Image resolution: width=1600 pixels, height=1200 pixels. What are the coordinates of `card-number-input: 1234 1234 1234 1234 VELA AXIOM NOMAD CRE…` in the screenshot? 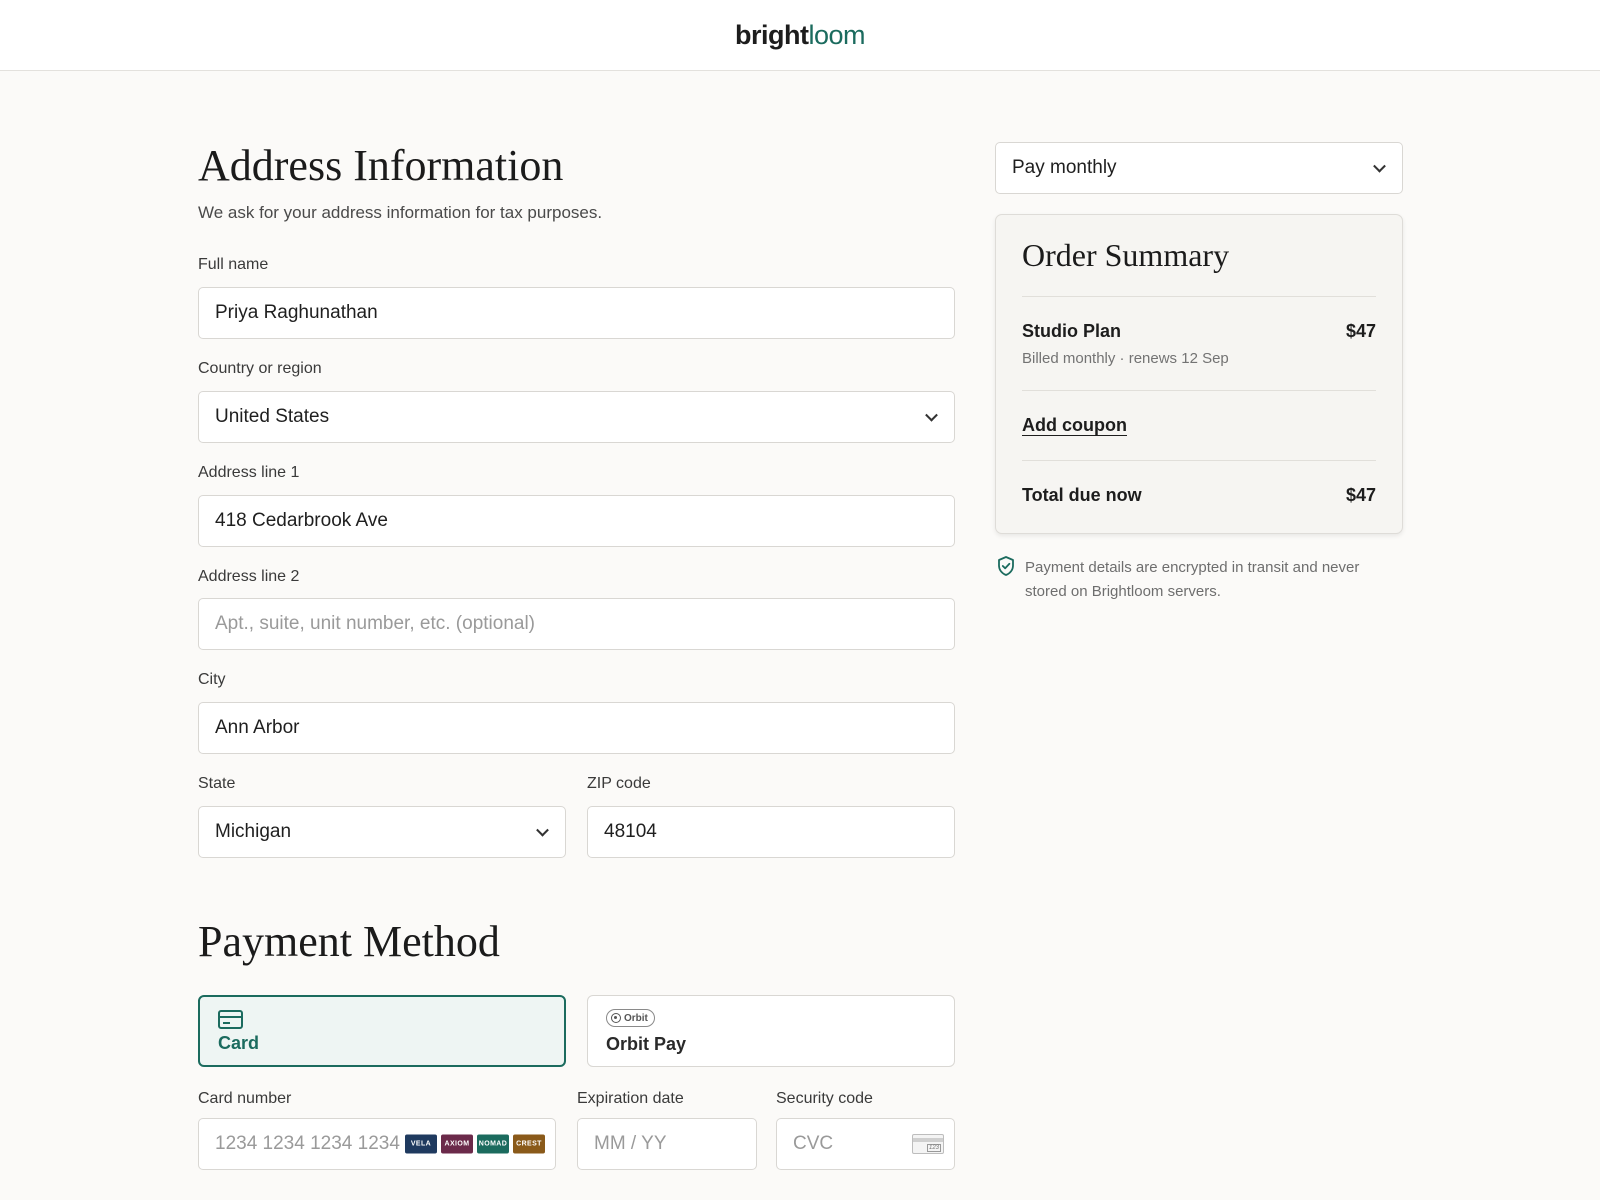 It's located at (377, 1144).